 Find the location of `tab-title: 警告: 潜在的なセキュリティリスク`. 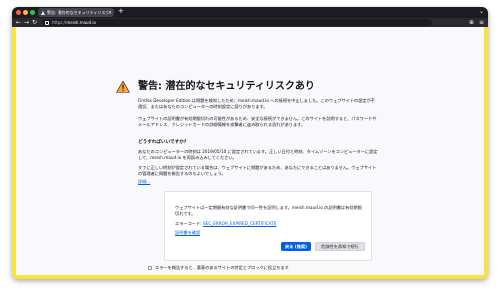

tab-title: 警告: 潜在的なセキュリティリスク is located at coordinates (77, 12).